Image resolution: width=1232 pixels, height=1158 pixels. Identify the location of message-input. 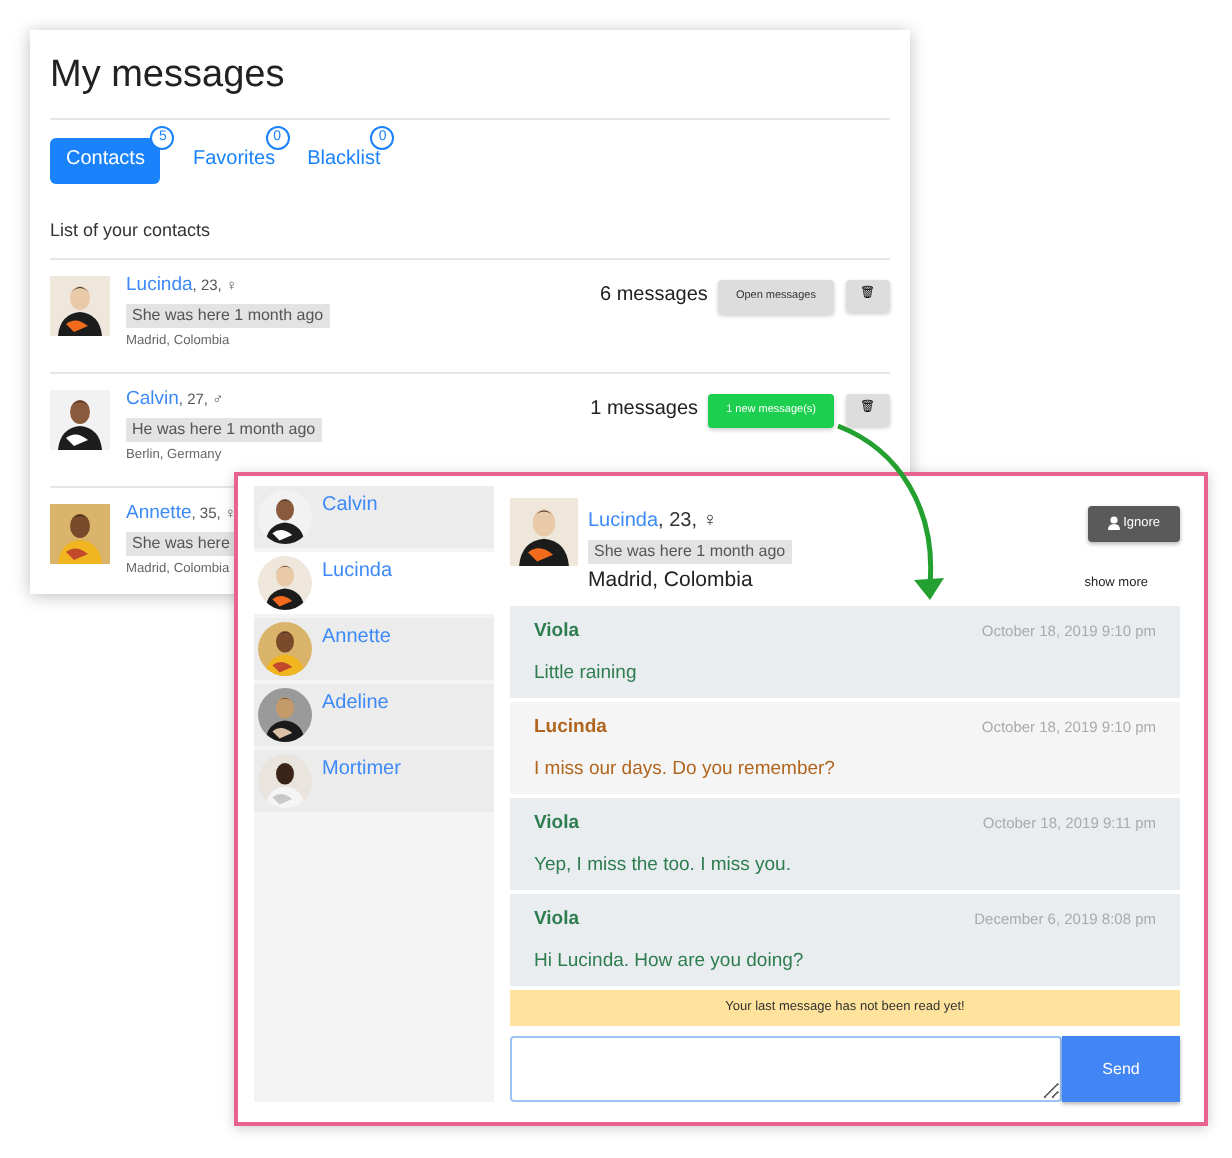
(786, 1069).